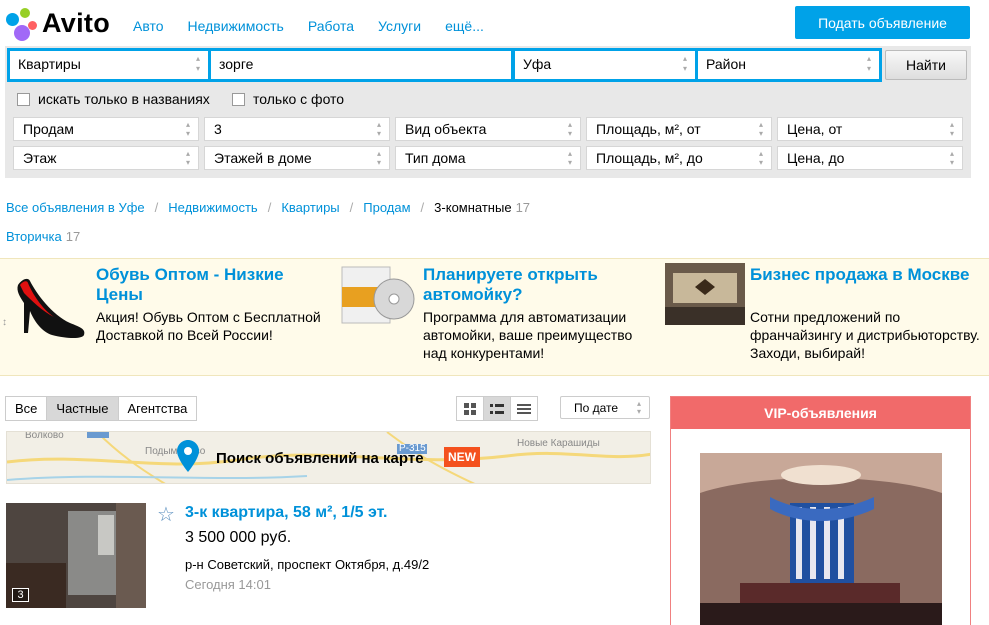 This screenshot has height=625, width=989. I want to click on list-view-button, so click(497, 408).